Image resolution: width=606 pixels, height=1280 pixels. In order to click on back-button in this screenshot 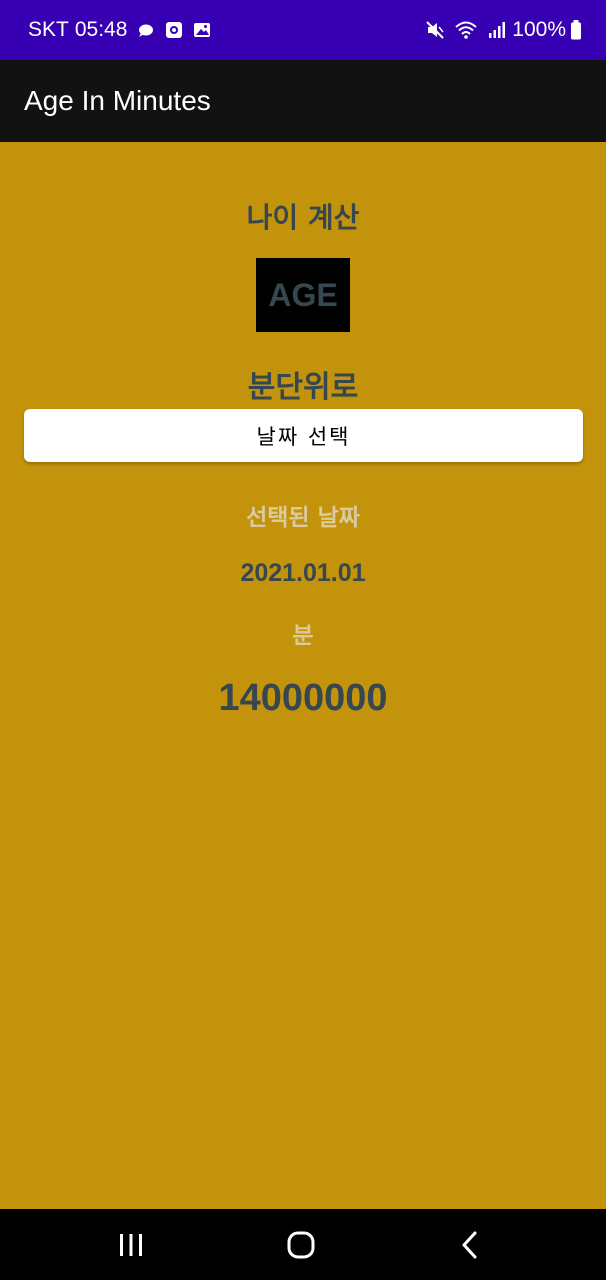, I will do `click(470, 1244)`.